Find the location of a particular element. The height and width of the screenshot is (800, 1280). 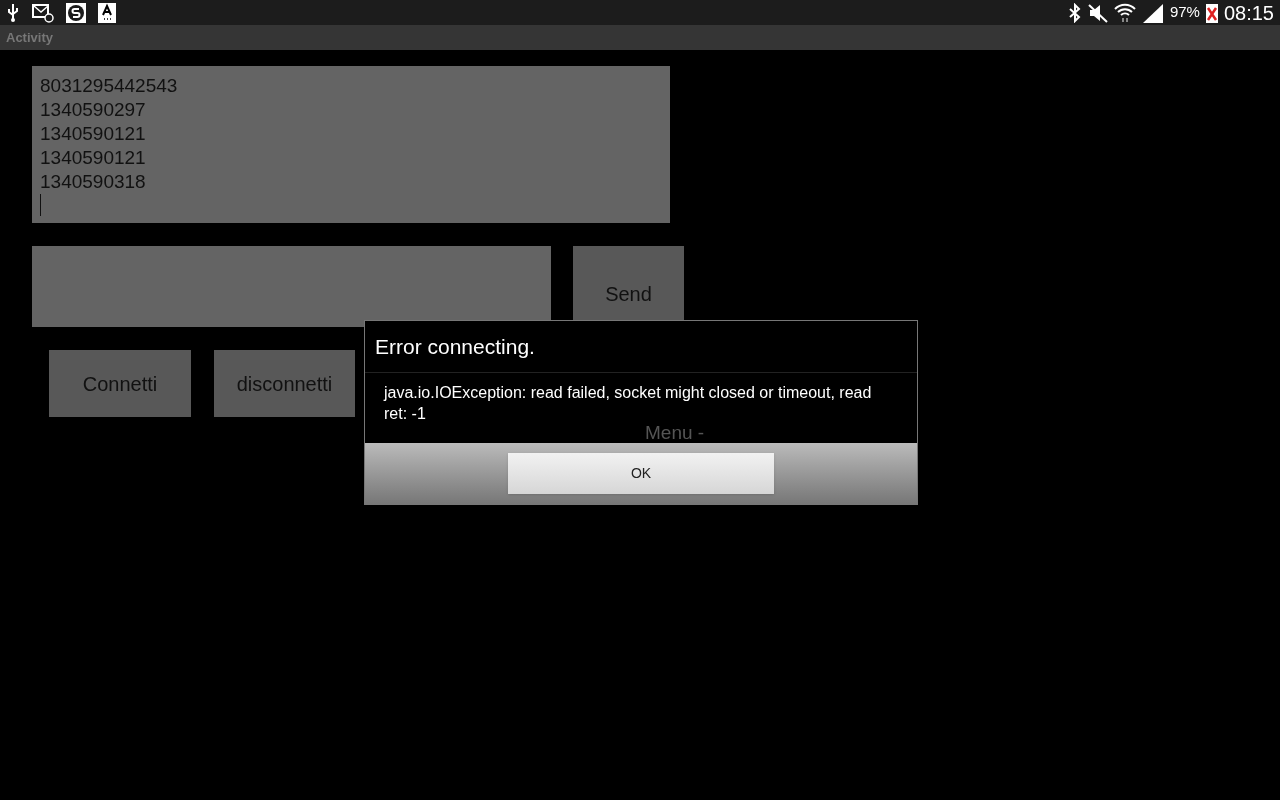

usb-icon is located at coordinates (13, 12).